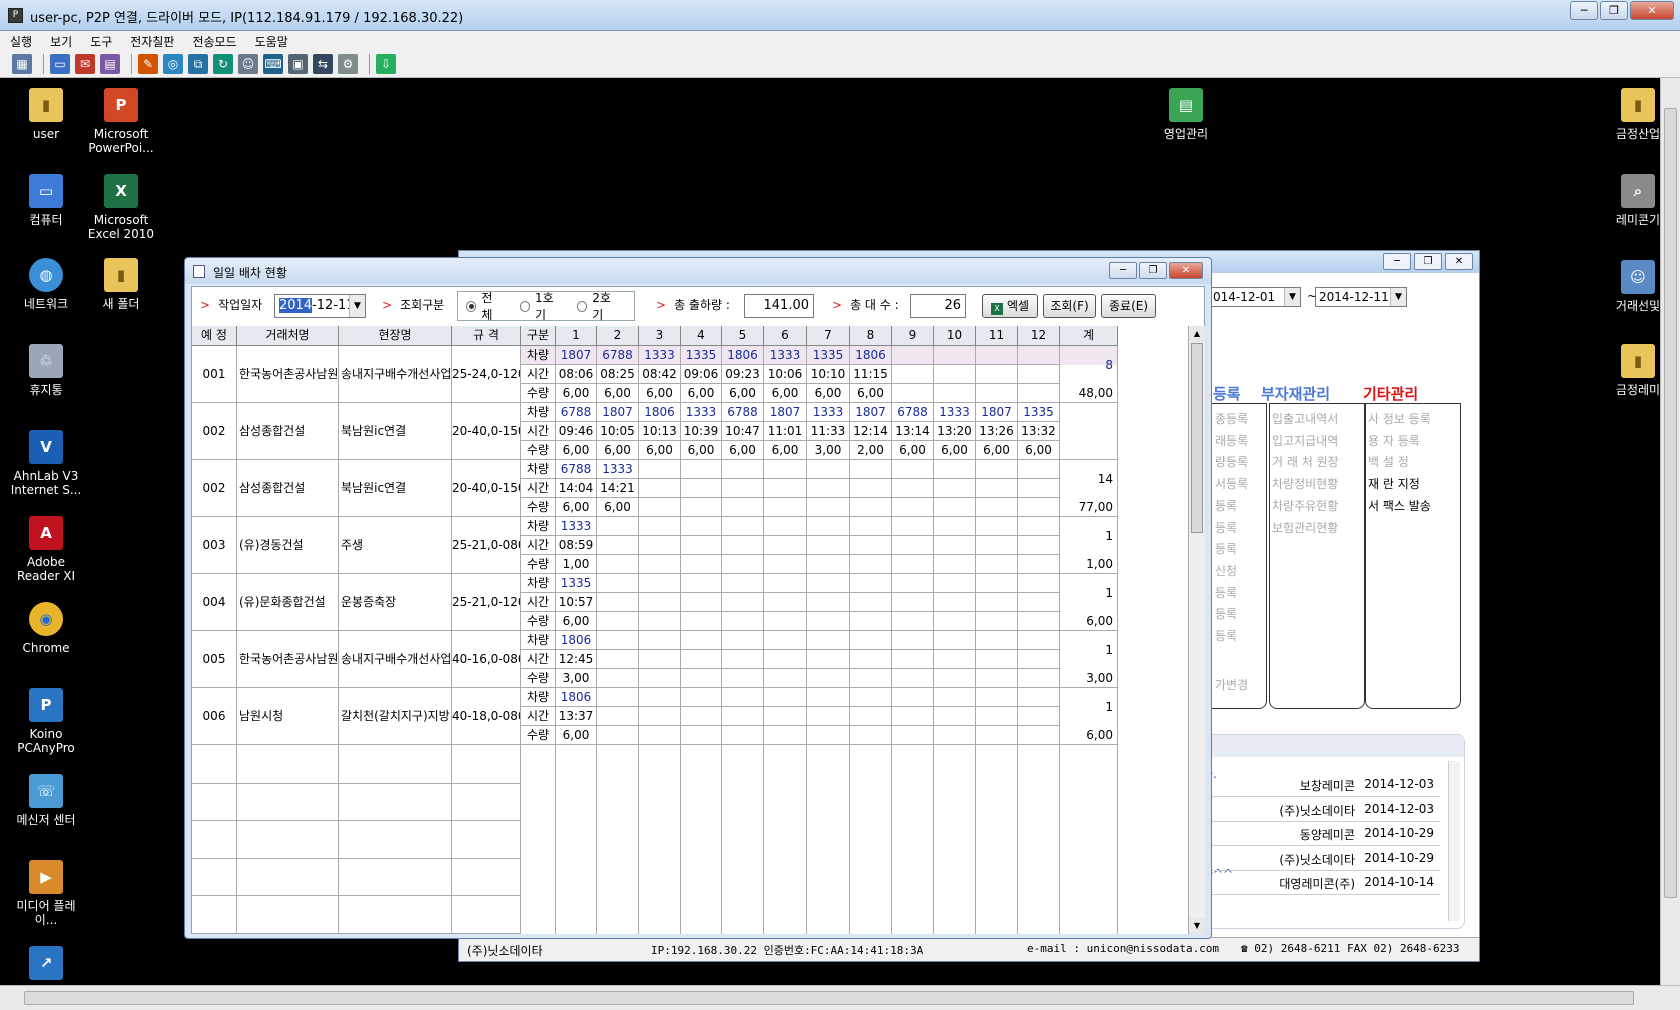 This screenshot has width=1680, height=1010. Describe the element at coordinates (829, 998) in the screenshot. I see `remote-hscroll-thumb` at that location.